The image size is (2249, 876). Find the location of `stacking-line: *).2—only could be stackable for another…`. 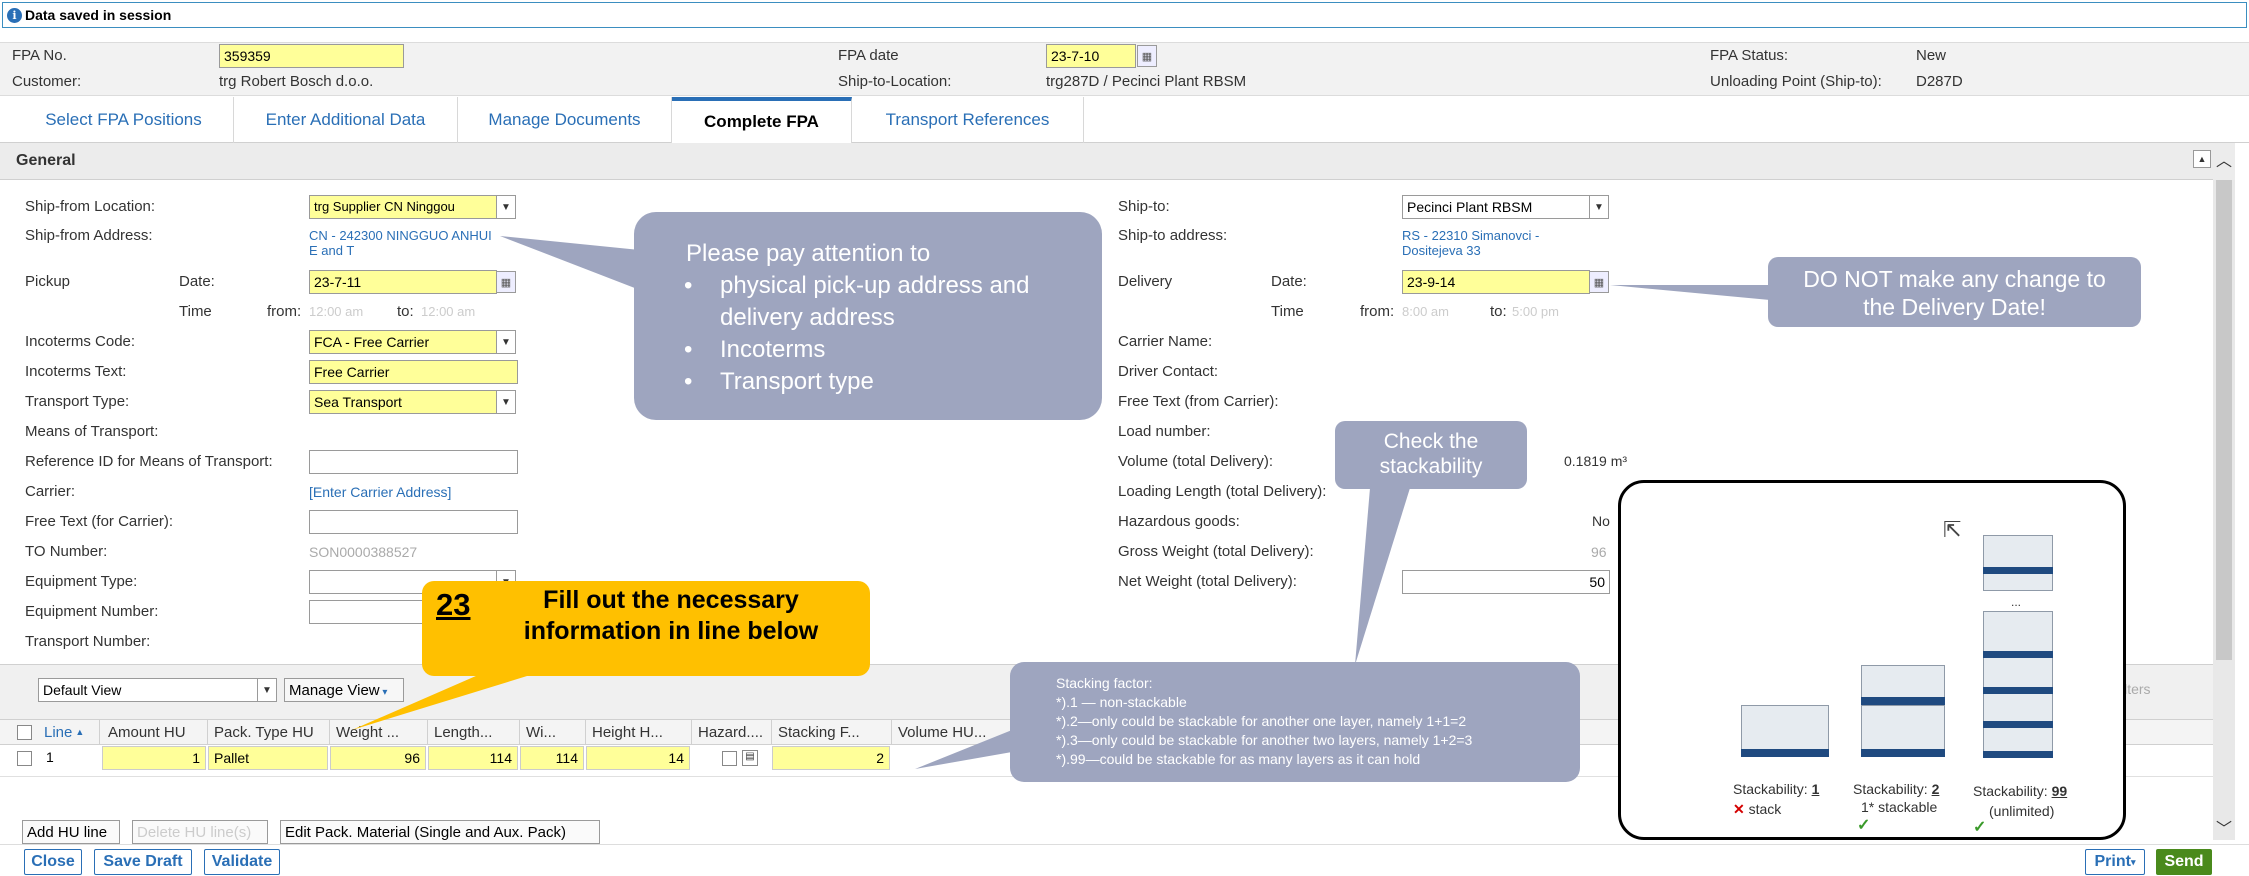

stacking-line: *).2—only could be stackable for another… is located at coordinates (1261, 721).